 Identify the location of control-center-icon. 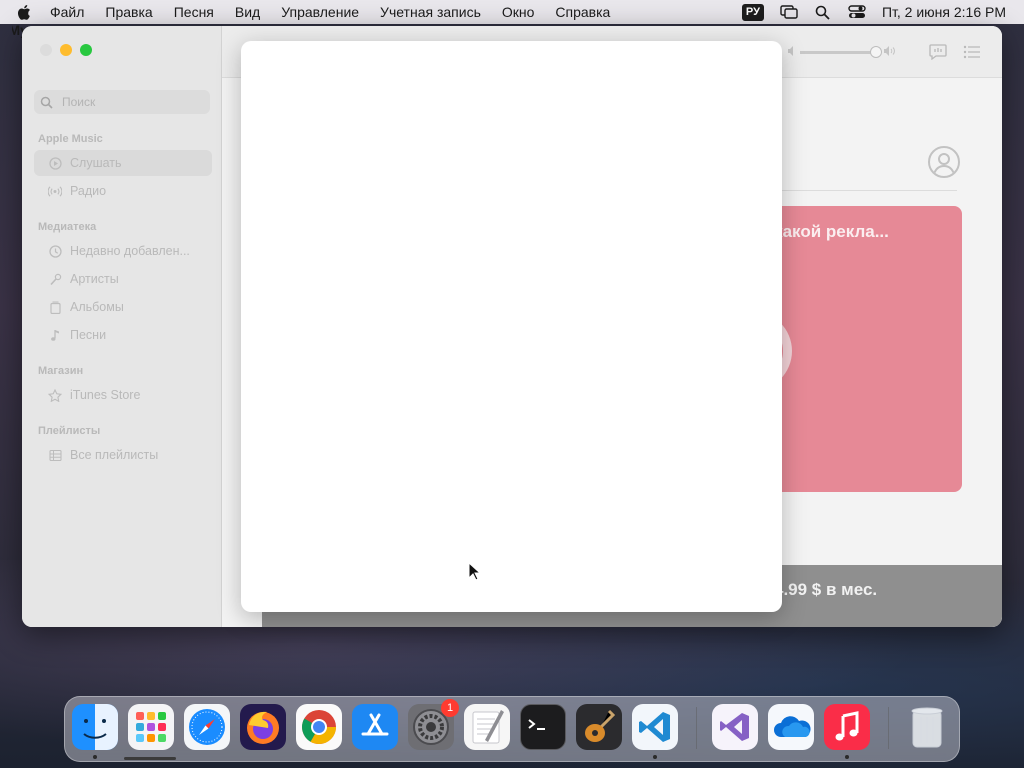
(857, 12).